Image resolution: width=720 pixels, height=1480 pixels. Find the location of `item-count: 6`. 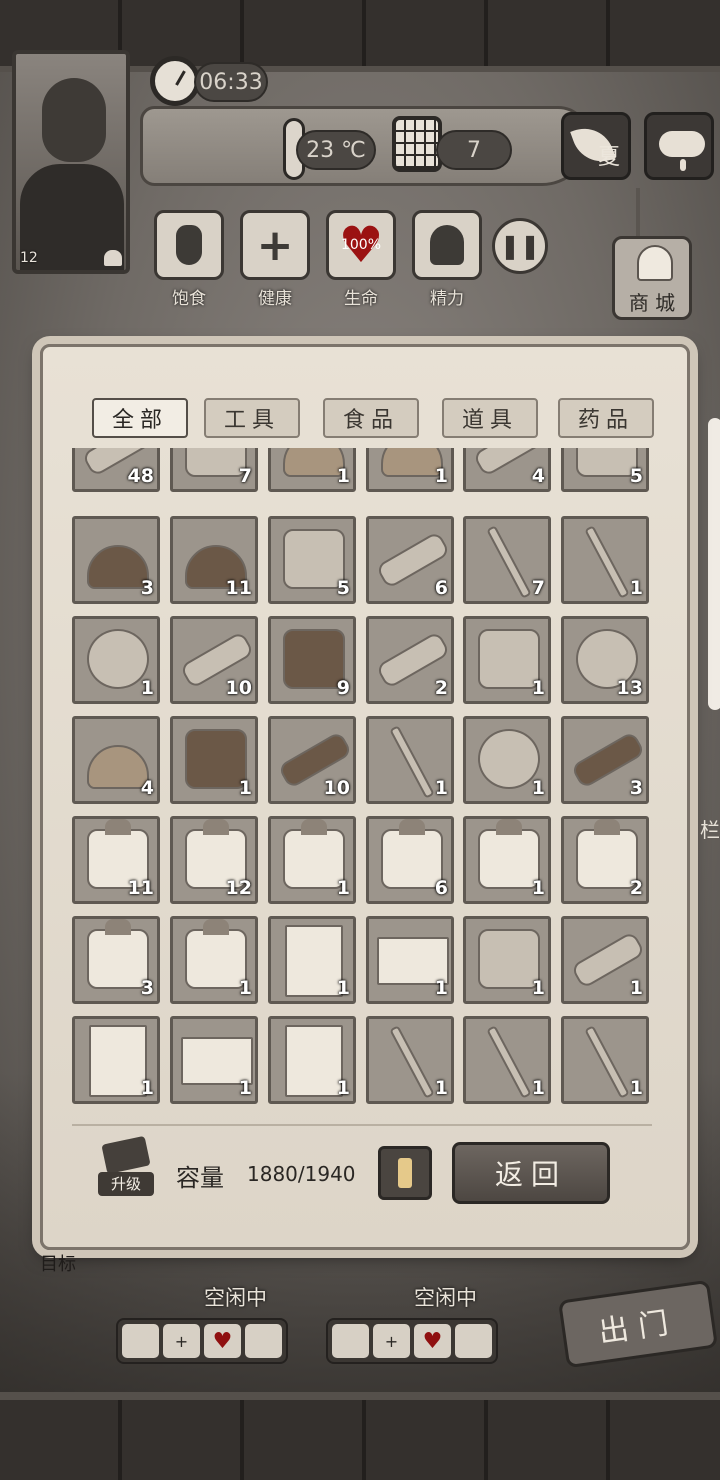

item-count: 6 is located at coordinates (441, 588).